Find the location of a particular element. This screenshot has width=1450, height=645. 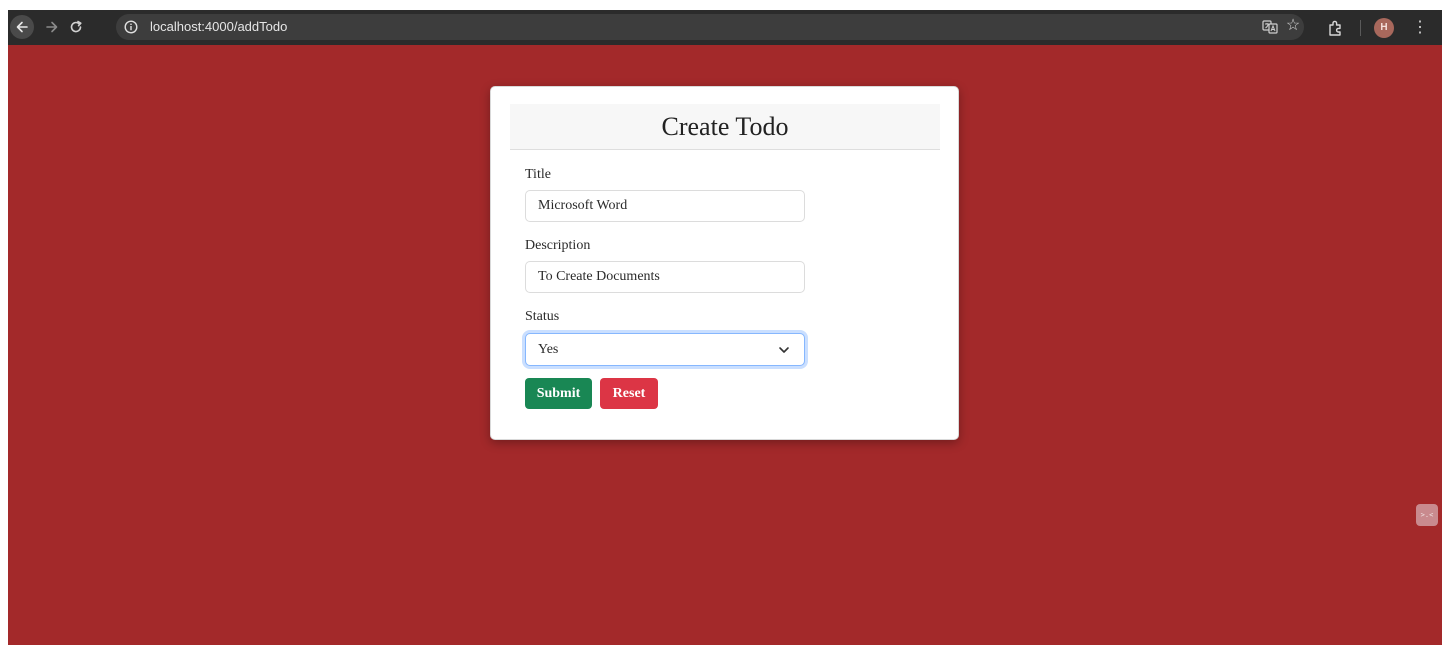

status-select: Yes is located at coordinates (665, 349).